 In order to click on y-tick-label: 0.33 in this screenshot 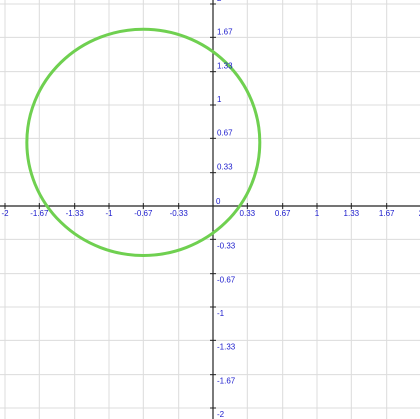, I will do `click(225, 167)`.